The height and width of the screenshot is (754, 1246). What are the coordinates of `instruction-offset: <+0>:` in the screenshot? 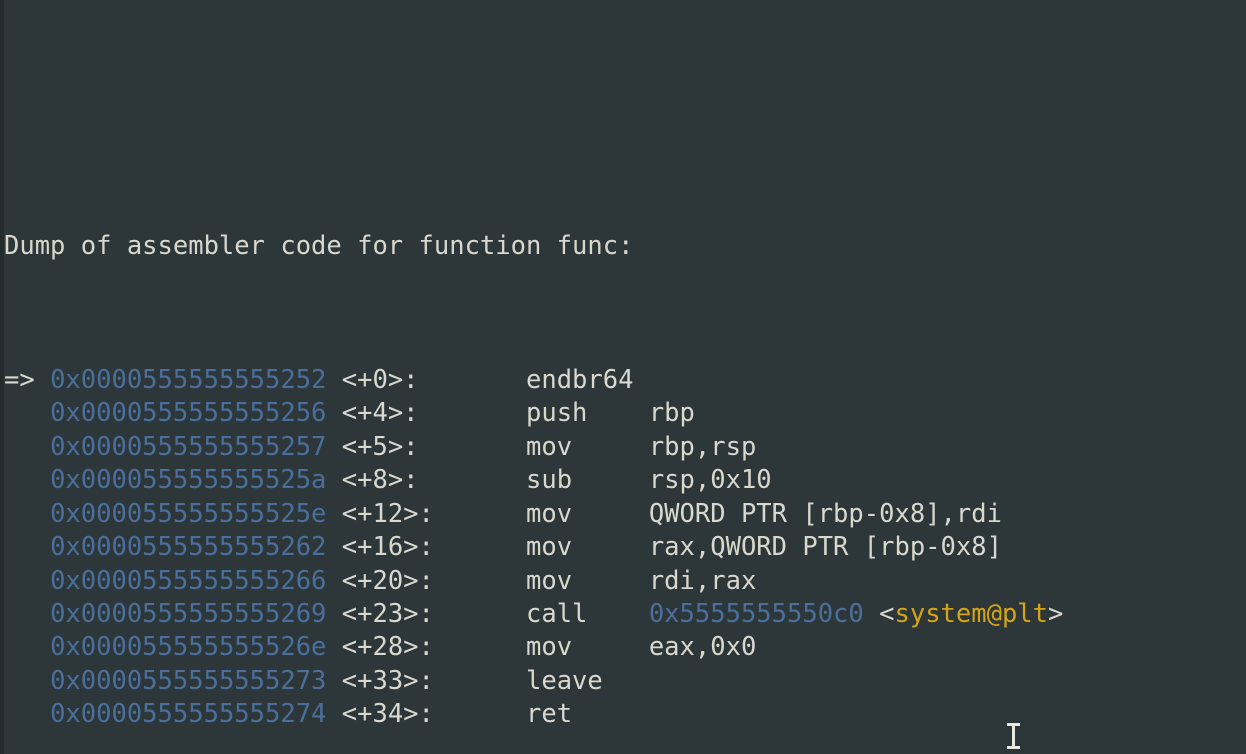 It's located at (410, 379).